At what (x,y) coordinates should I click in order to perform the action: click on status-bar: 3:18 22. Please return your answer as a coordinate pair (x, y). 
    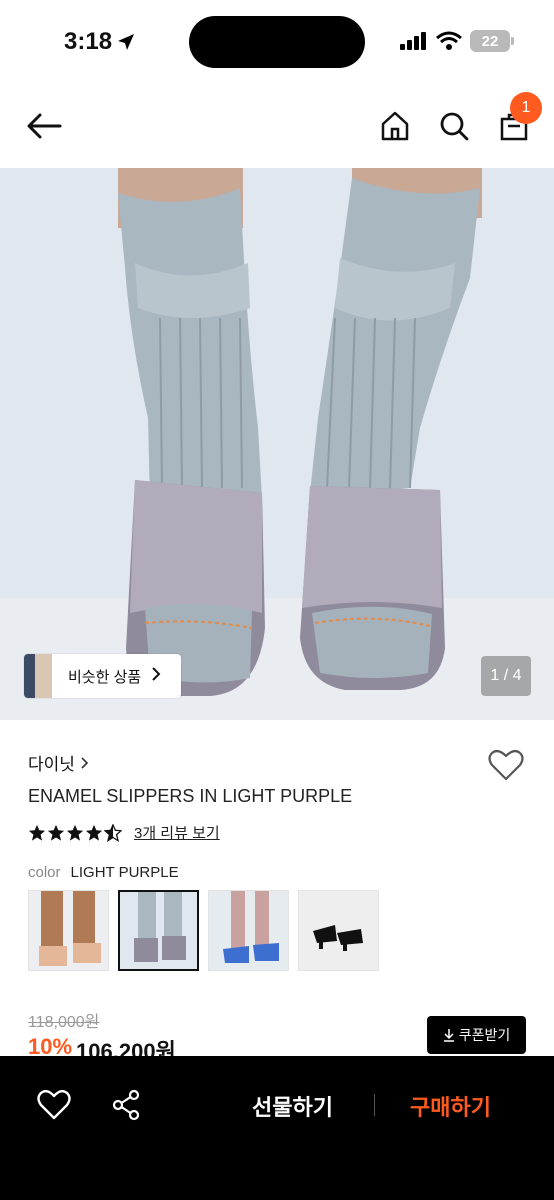
    Looking at the image, I should click on (277, 42).